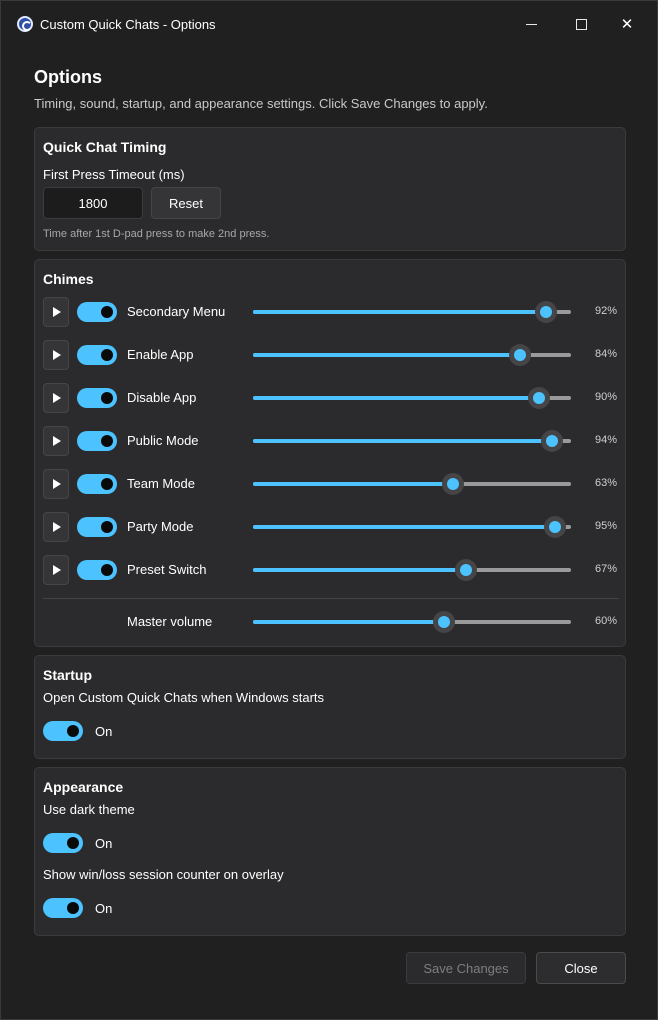 This screenshot has width=658, height=1020. Describe the element at coordinates (605, 621) in the screenshot. I see `master-volume-value: 60%` at that location.